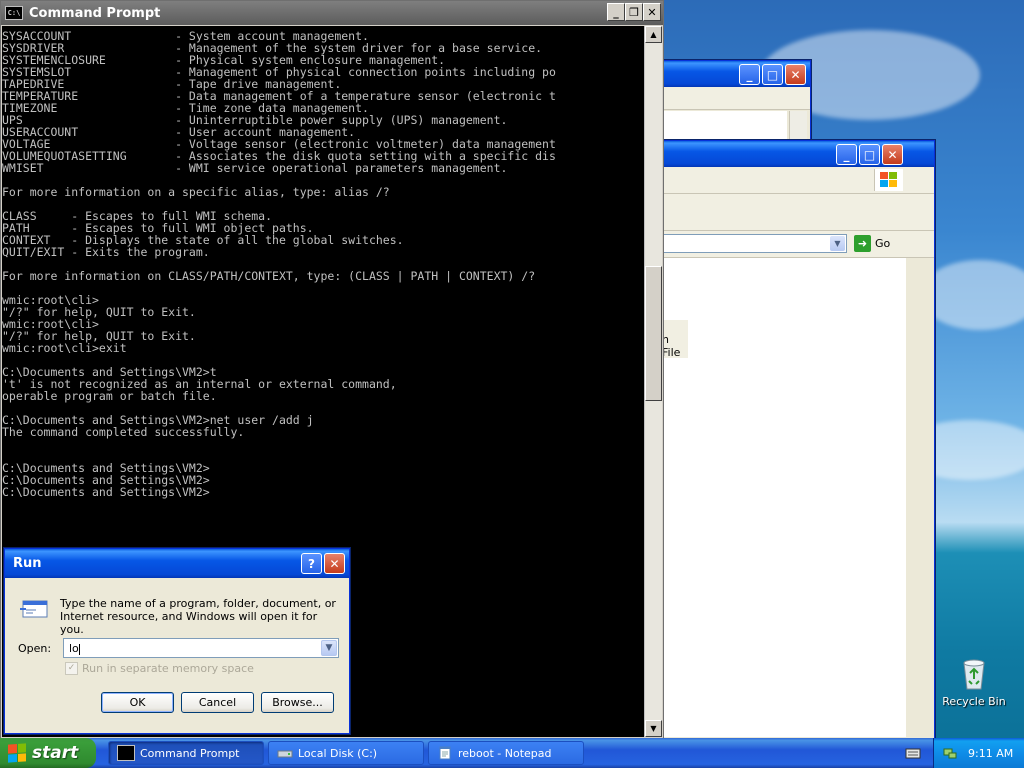 The height and width of the screenshot is (768, 1024). Describe the element at coordinates (36, 609) in the screenshot. I see `run-program-icon` at that location.